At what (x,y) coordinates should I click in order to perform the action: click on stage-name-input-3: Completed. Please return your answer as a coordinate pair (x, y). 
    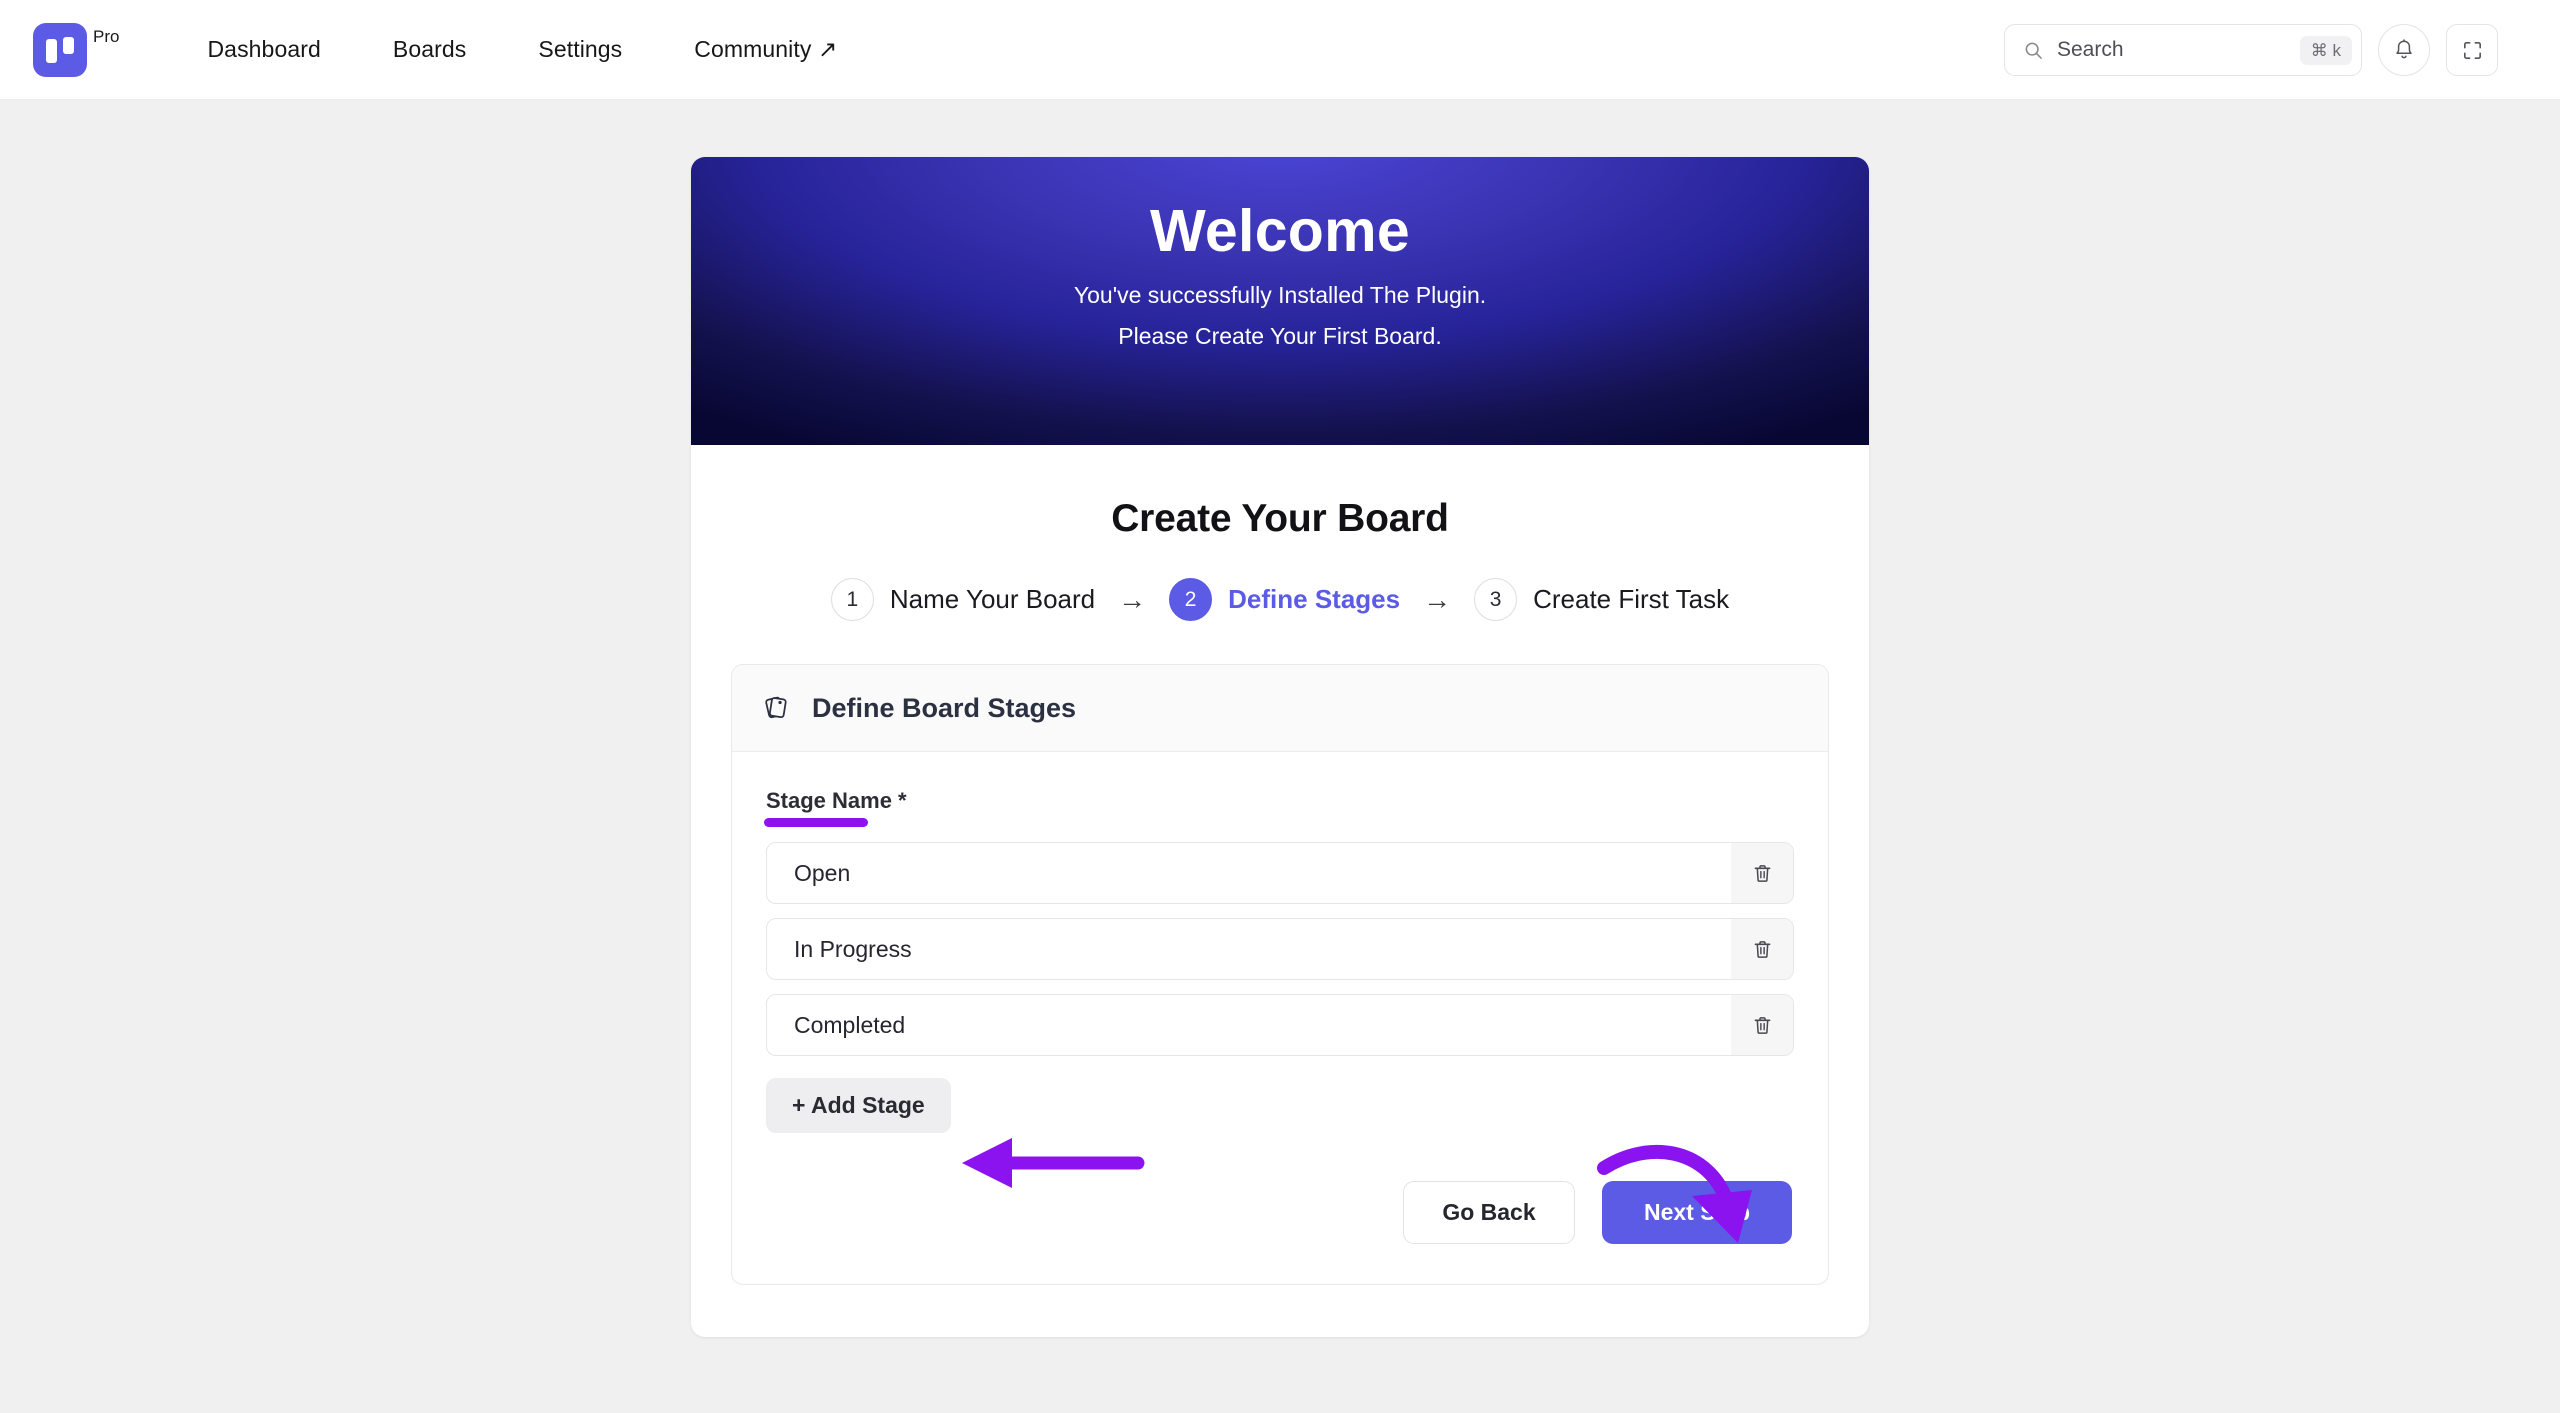
    Looking at the image, I should click on (1262, 1025).